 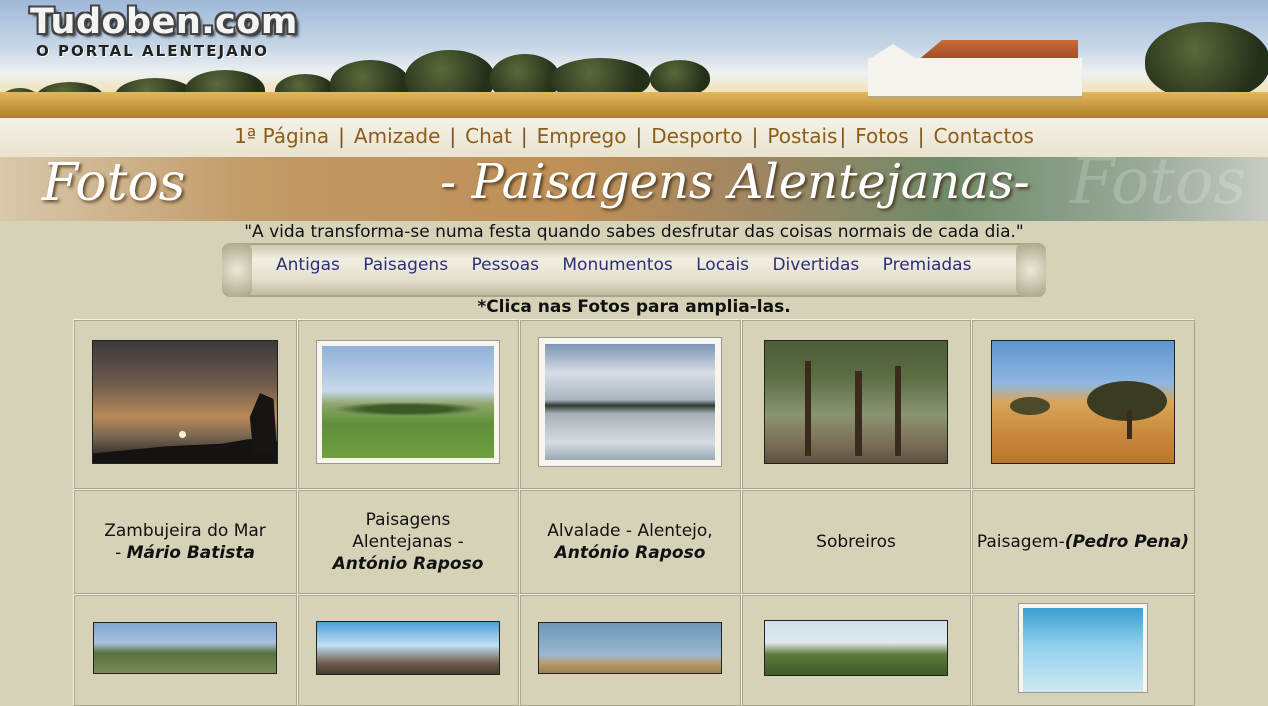 I want to click on nav-link-contactos: Contactos, so click(x=983, y=136).